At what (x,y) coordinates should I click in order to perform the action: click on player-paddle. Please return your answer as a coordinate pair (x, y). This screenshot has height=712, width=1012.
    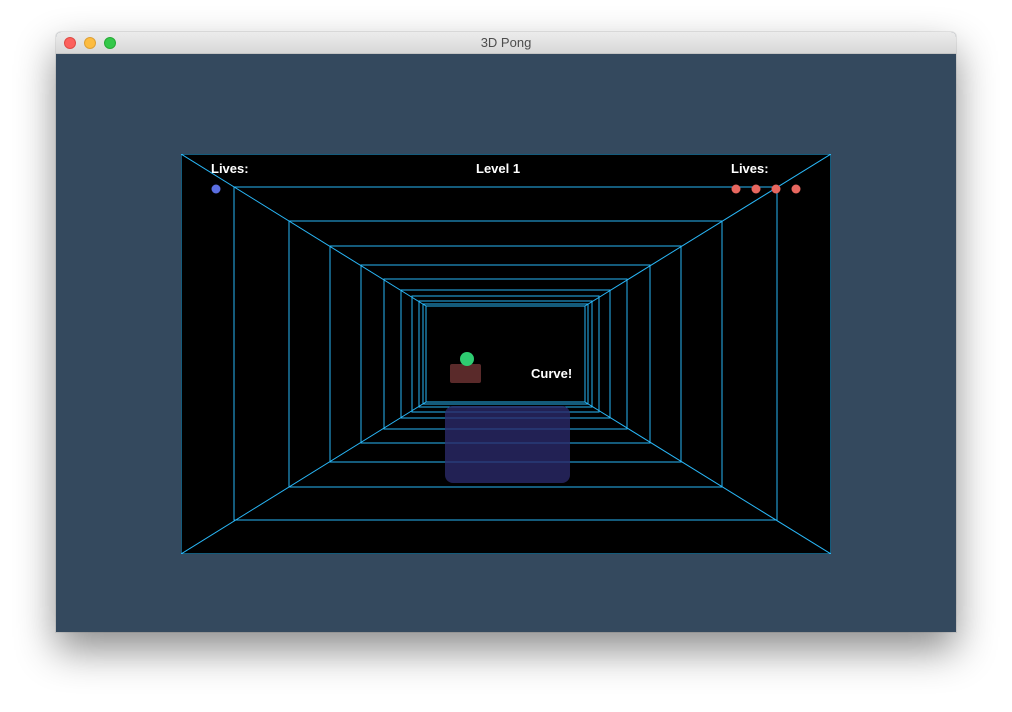
    Looking at the image, I should click on (507, 444).